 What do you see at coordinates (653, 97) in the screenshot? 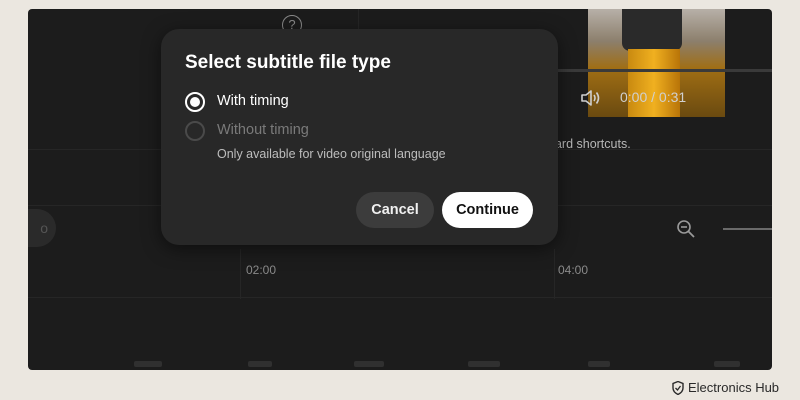
I see `video-time-readout: 0:00 / 0:31` at bounding box center [653, 97].